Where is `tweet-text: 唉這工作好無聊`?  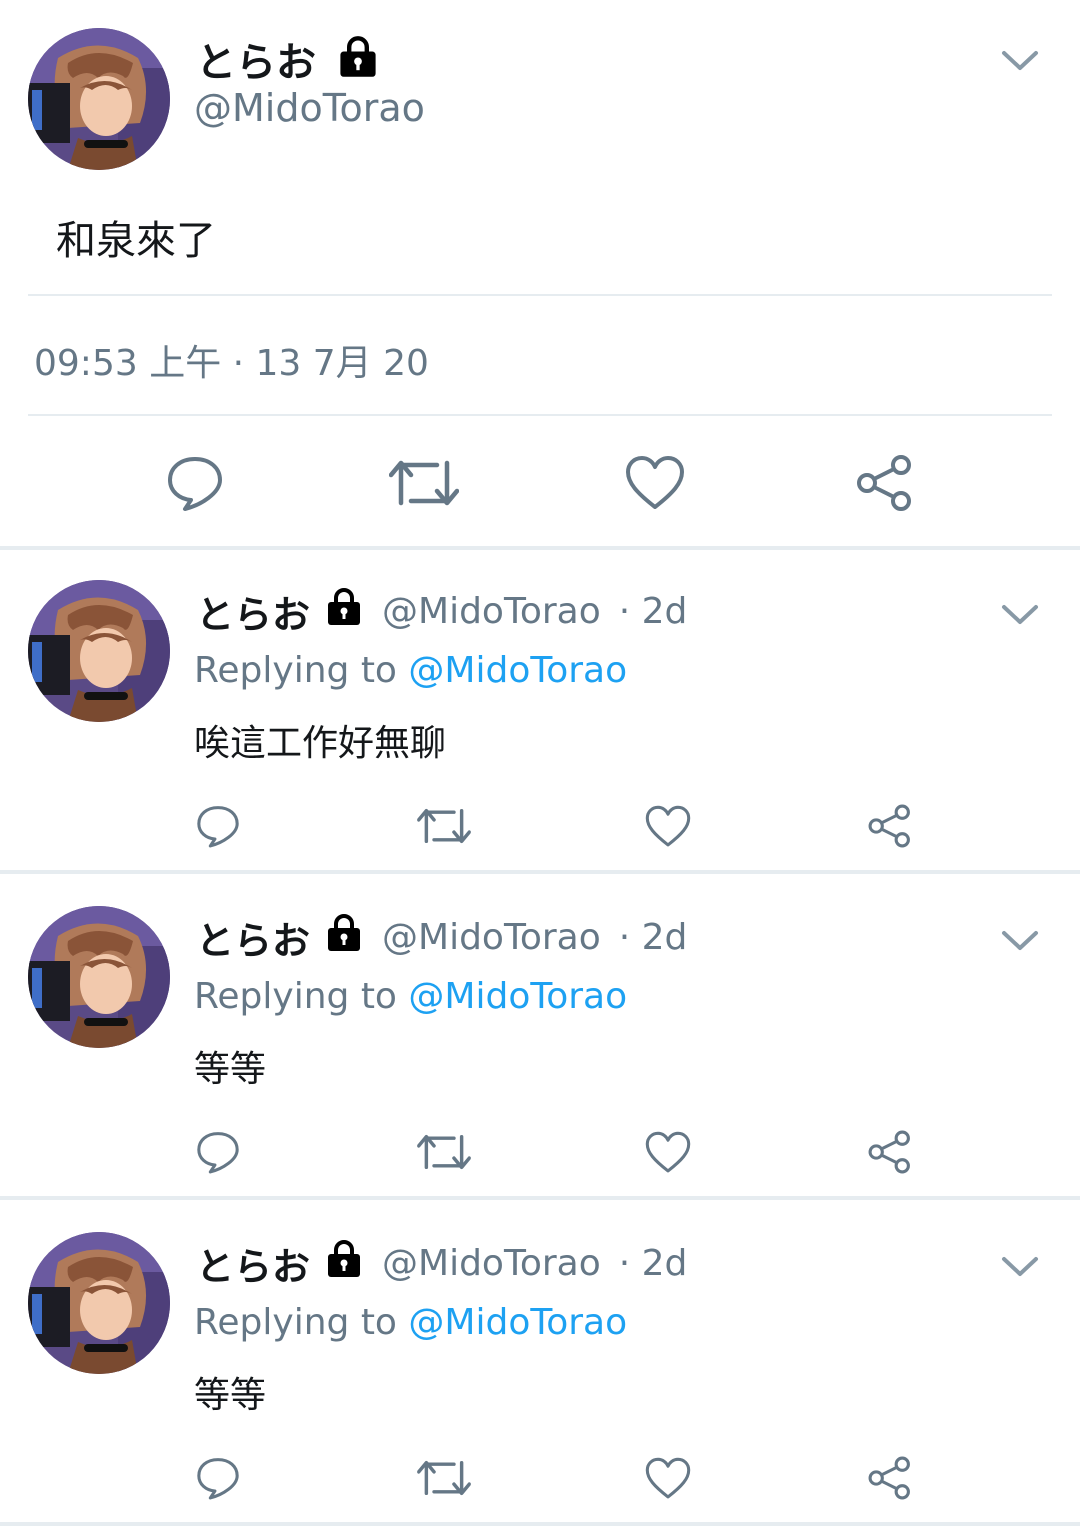
tweet-text: 唉這工作好無聊 is located at coordinates (320, 743).